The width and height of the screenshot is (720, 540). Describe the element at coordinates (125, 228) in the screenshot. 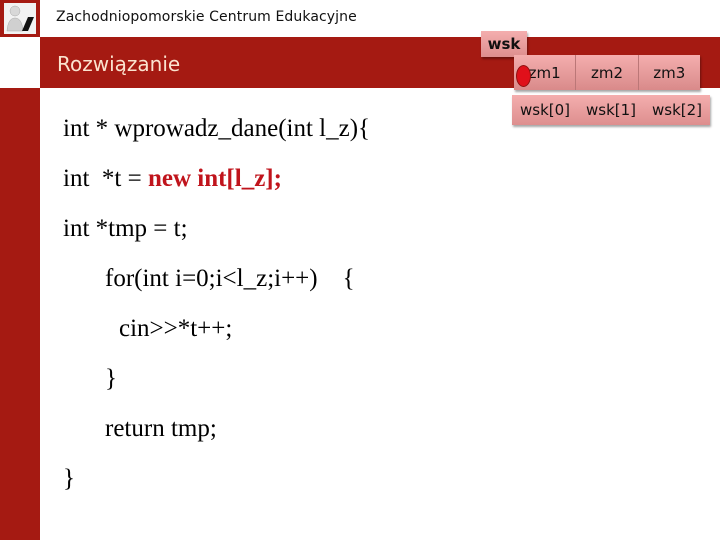

I see `code-line-3: int *tmp = t;` at that location.